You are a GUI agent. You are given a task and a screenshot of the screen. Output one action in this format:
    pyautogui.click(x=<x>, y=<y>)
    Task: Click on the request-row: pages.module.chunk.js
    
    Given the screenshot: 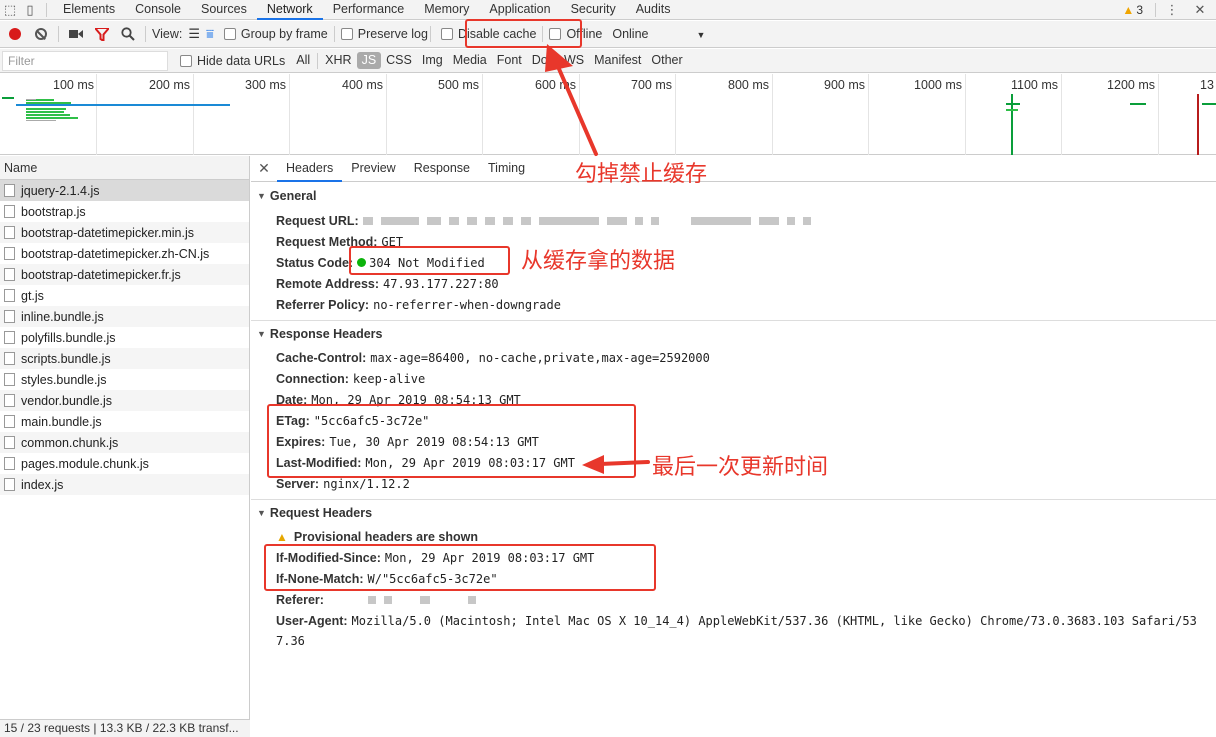 What is the action you would take?
    pyautogui.click(x=124, y=463)
    